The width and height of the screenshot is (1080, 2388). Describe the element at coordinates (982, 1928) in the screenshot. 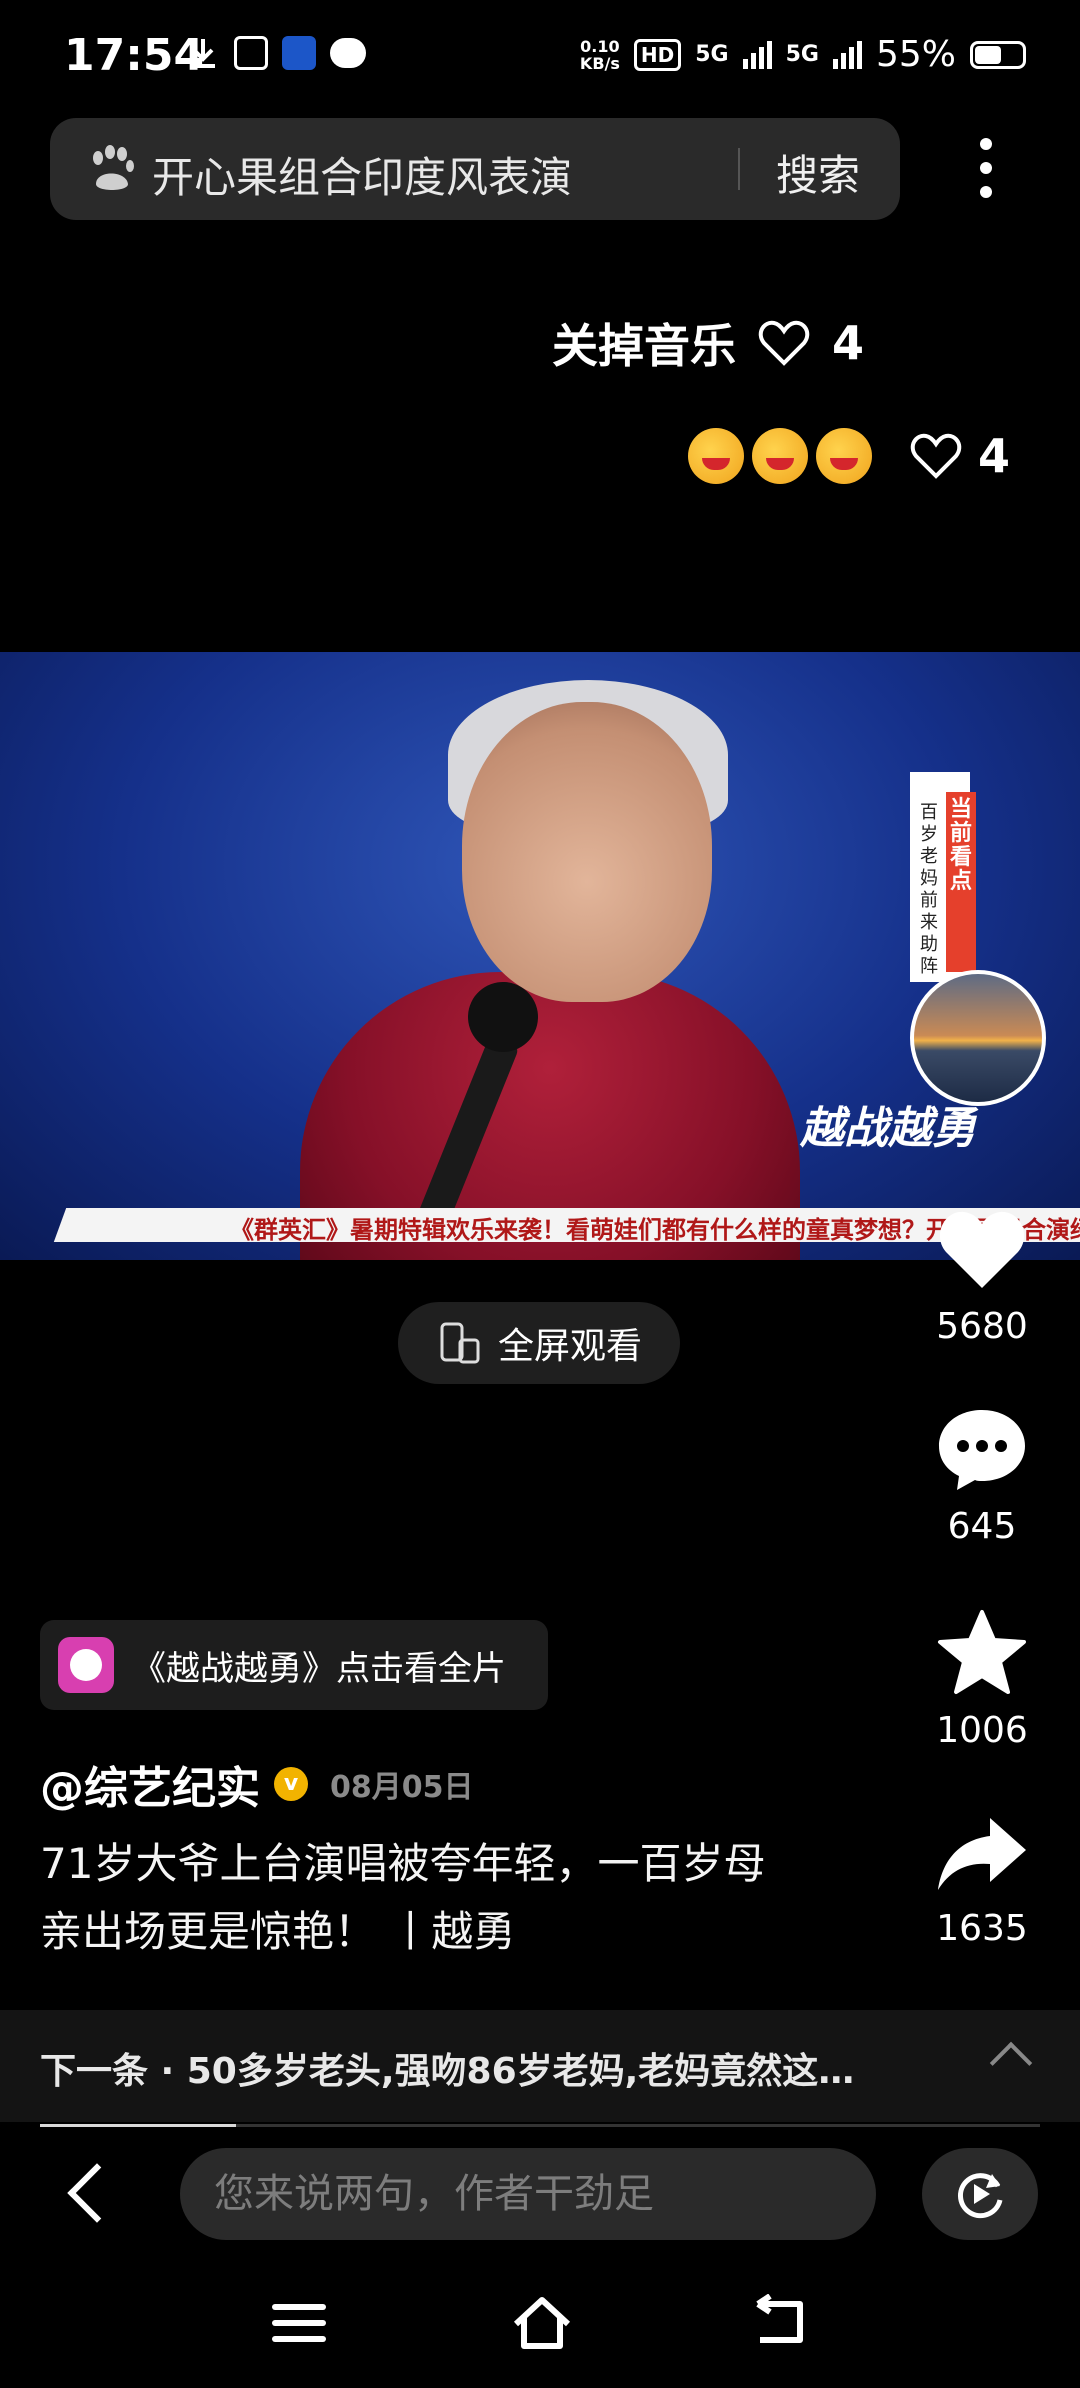

I see `share-count: 1635` at that location.